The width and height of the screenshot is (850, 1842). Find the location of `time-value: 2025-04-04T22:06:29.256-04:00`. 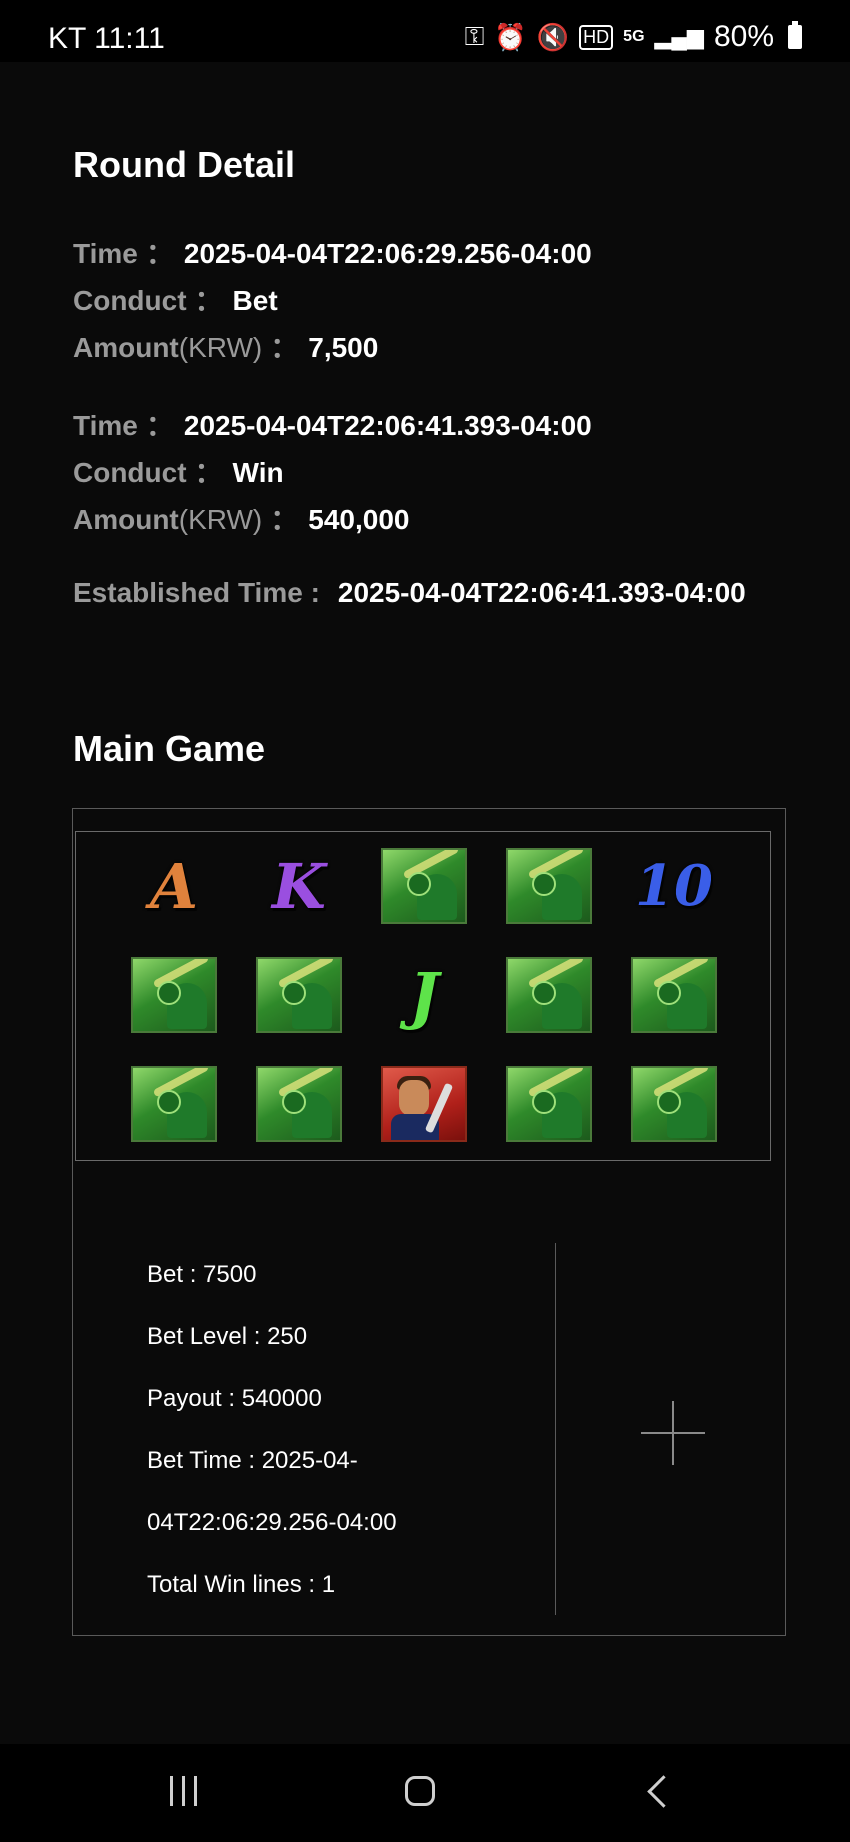

time-value: 2025-04-04T22:06:29.256-04:00 is located at coordinates (387, 253).